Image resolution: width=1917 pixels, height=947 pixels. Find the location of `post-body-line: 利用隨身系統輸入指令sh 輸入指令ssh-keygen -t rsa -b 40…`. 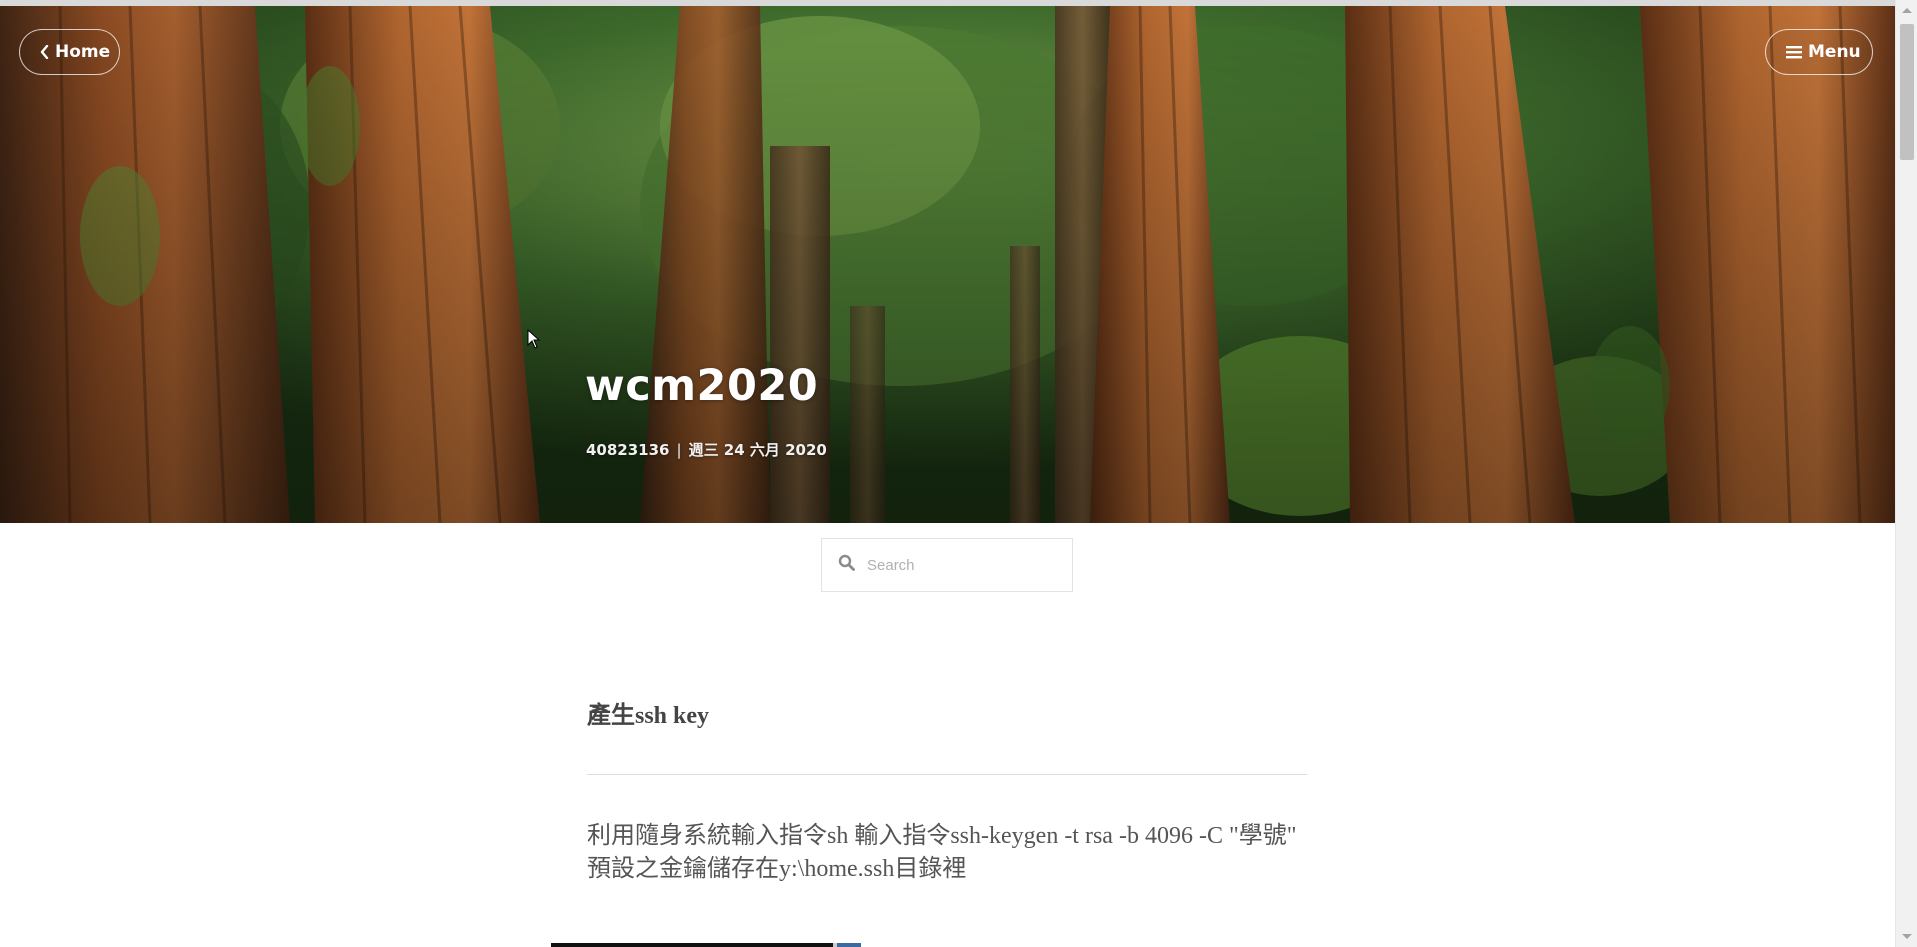

post-body-line: 利用隨身系統輸入指令sh 輸入指令ssh-keygen -t rsa -b 40… is located at coordinates (942, 836).